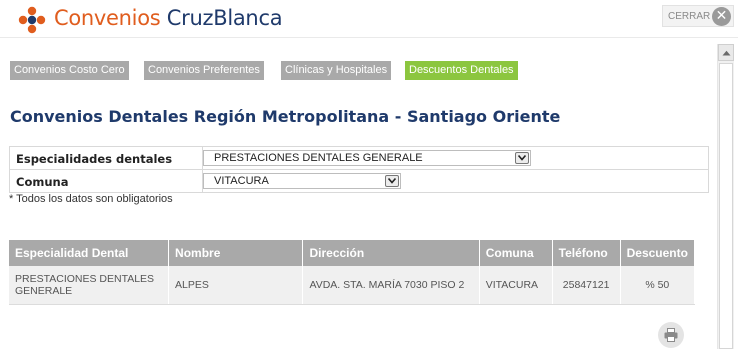 The image size is (738, 349). Describe the element at coordinates (236, 285) in the screenshot. I see `cell-nombre: ALPES` at that location.